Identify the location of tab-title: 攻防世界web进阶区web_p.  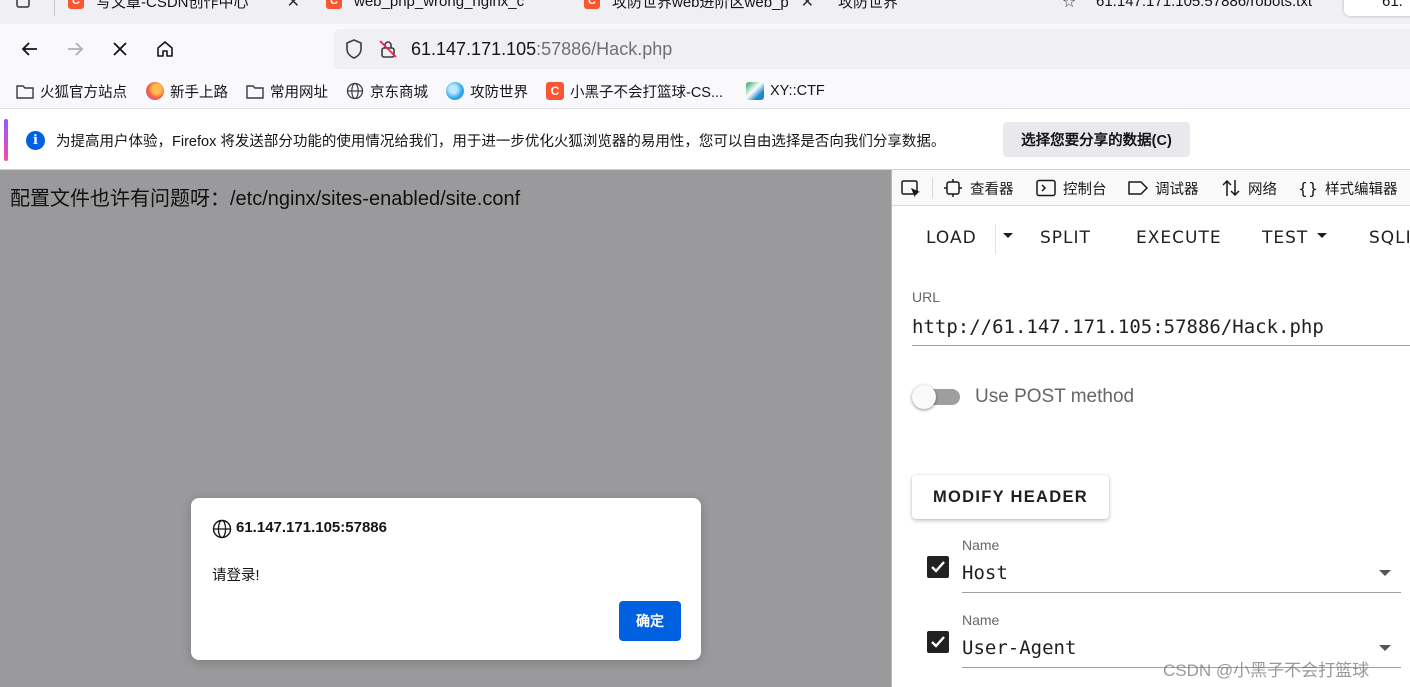
(700, 5).